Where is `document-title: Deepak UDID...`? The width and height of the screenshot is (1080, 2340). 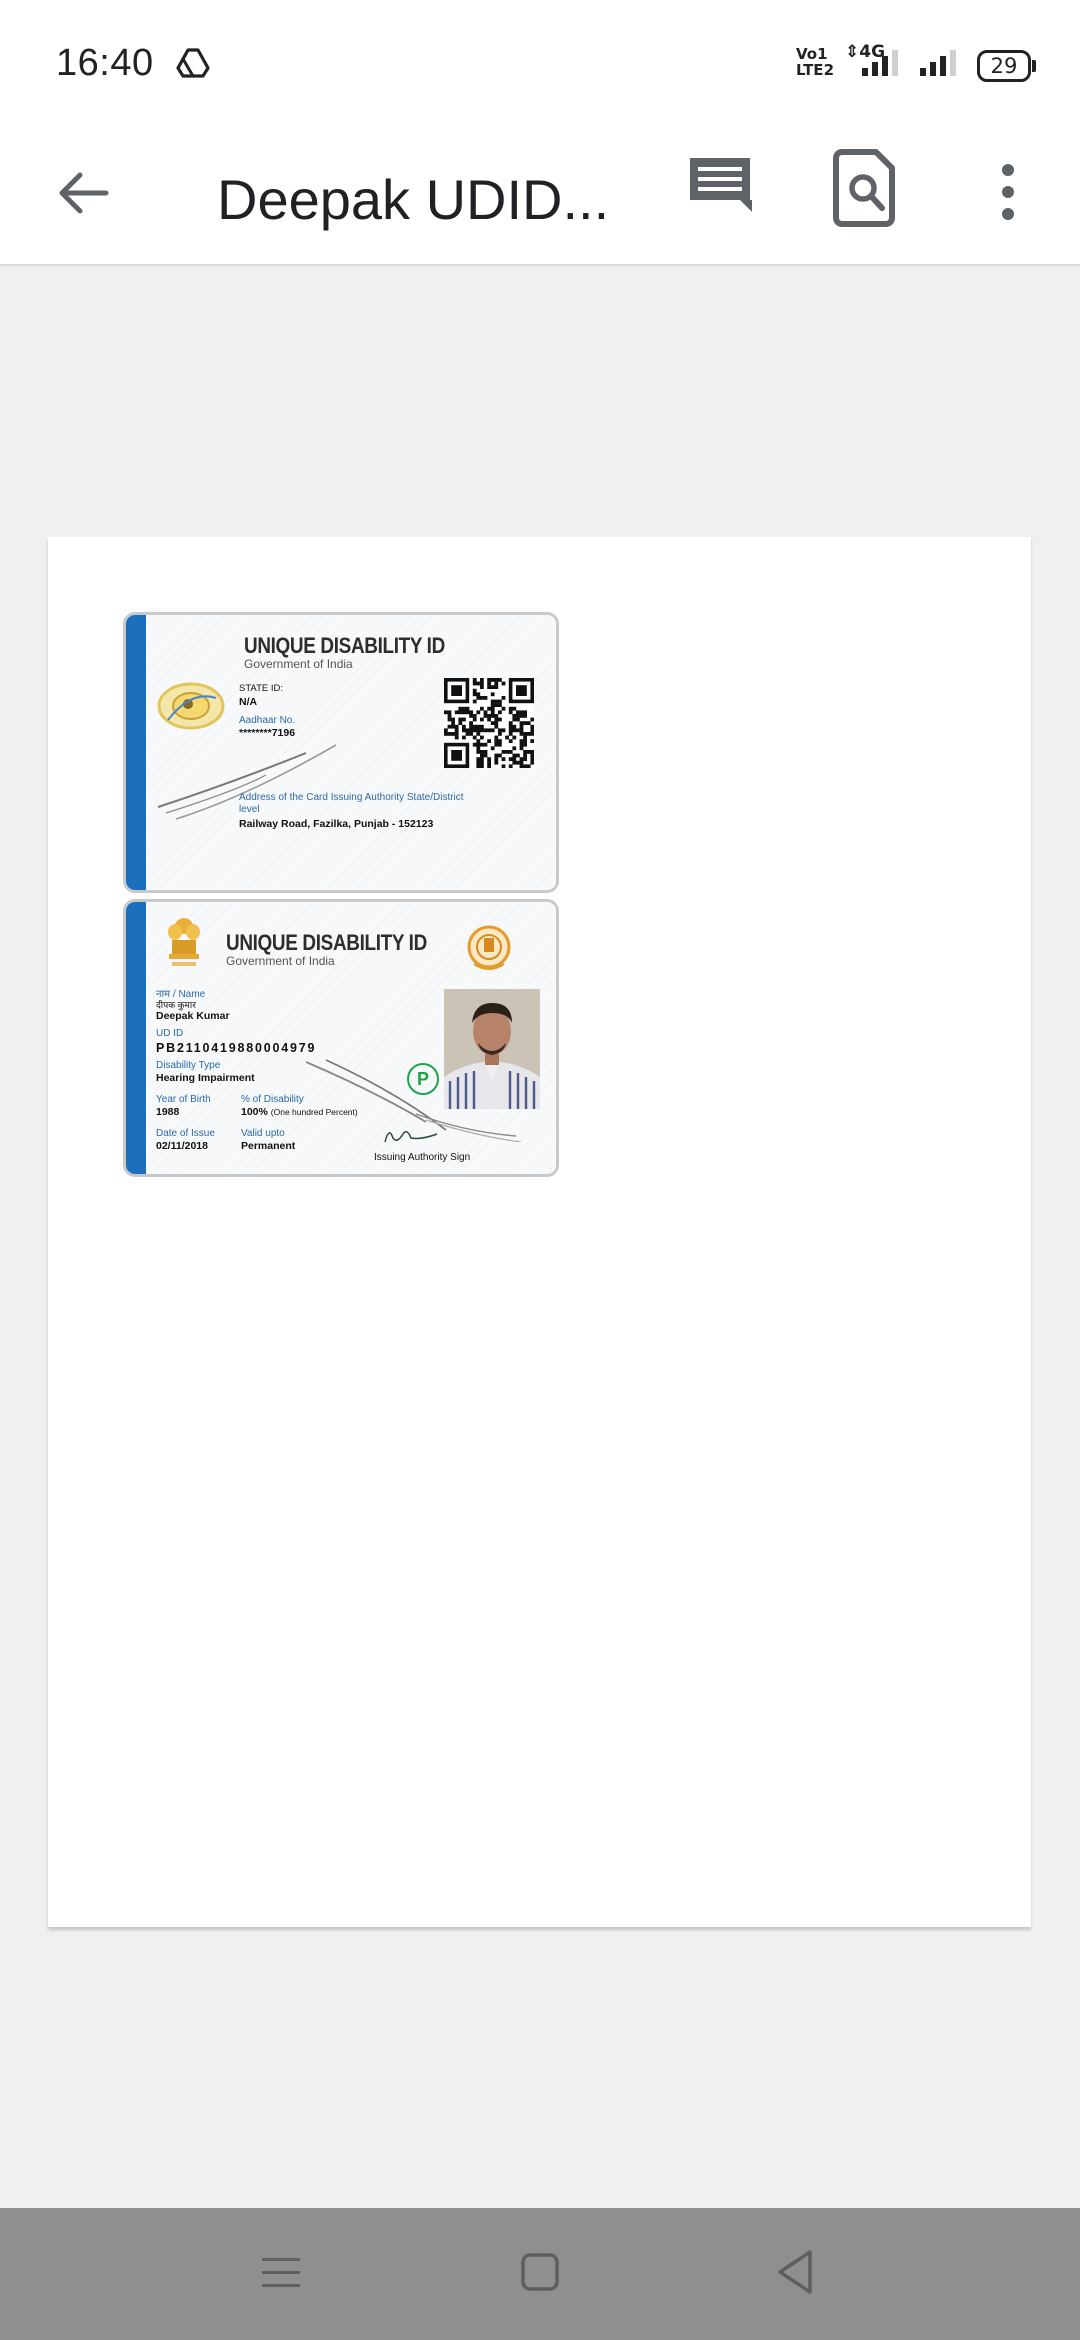
document-title: Deepak UDID... is located at coordinates (413, 199).